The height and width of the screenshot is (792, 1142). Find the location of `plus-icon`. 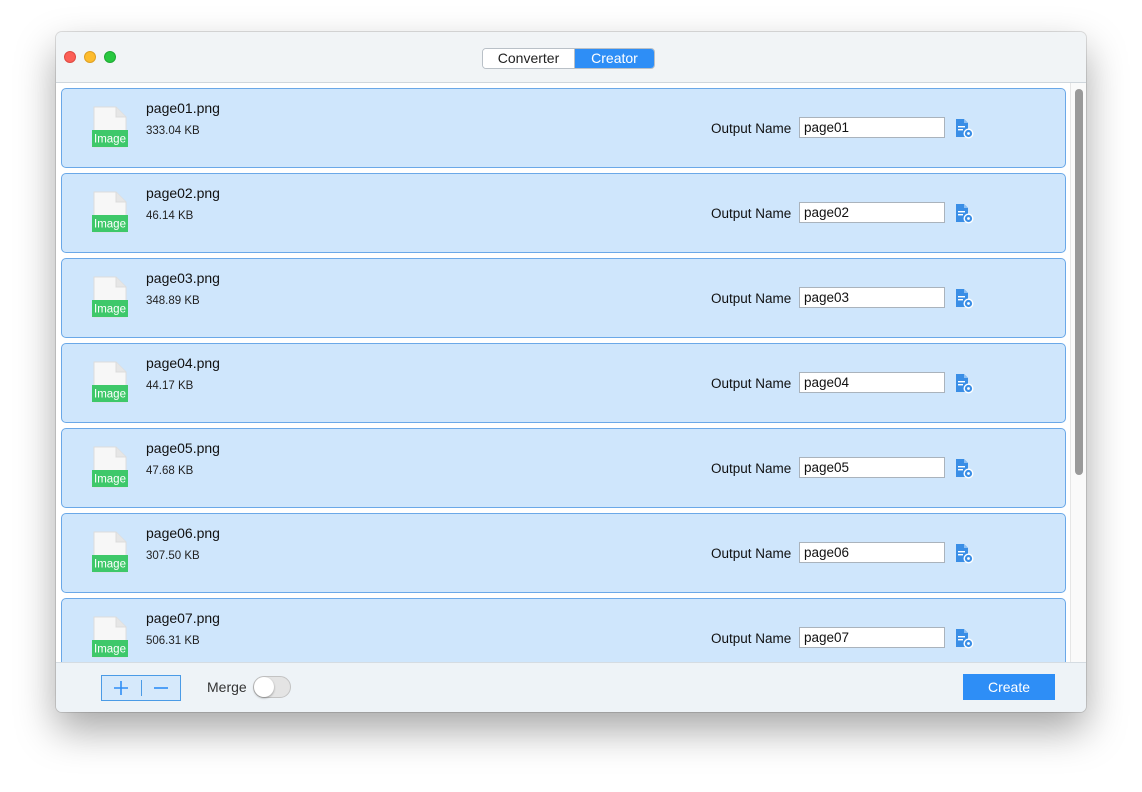

plus-icon is located at coordinates (121, 688).